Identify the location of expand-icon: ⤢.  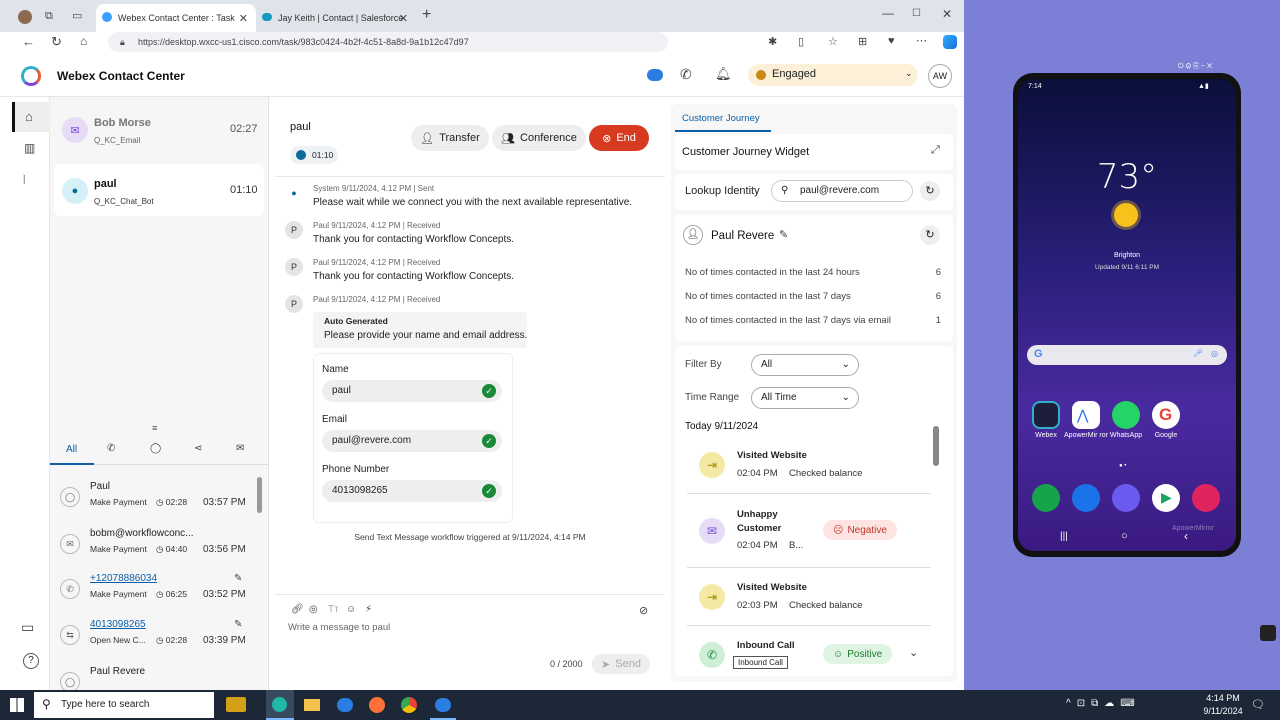
(935, 150).